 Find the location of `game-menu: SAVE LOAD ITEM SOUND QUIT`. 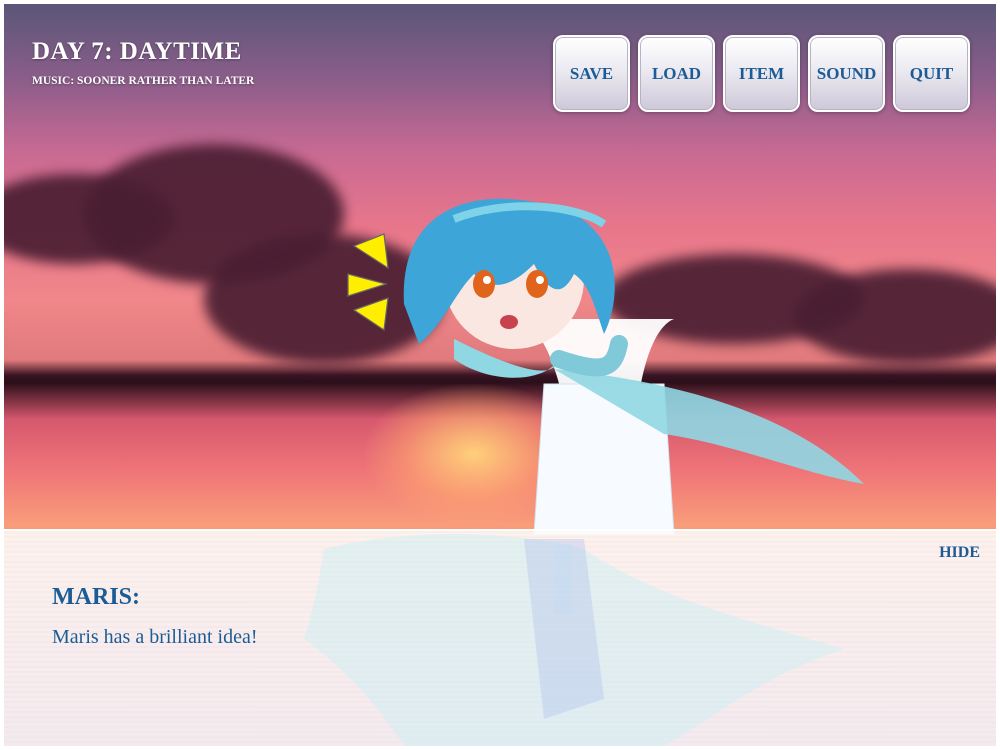

game-menu: SAVE LOAD ITEM SOUND QUIT is located at coordinates (761, 73).